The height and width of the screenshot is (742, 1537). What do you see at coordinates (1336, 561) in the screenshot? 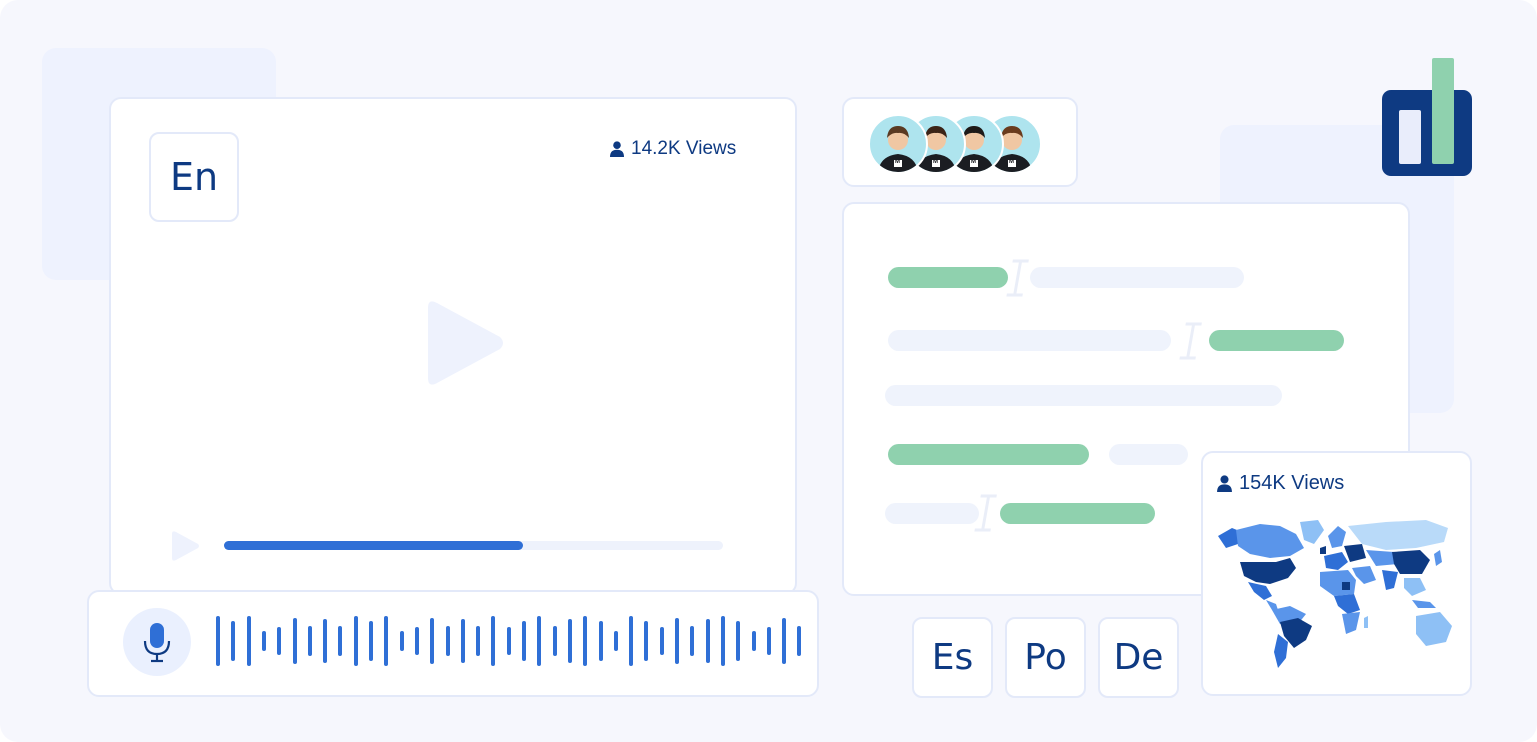
I see `map-region-west-europe` at bounding box center [1336, 561].